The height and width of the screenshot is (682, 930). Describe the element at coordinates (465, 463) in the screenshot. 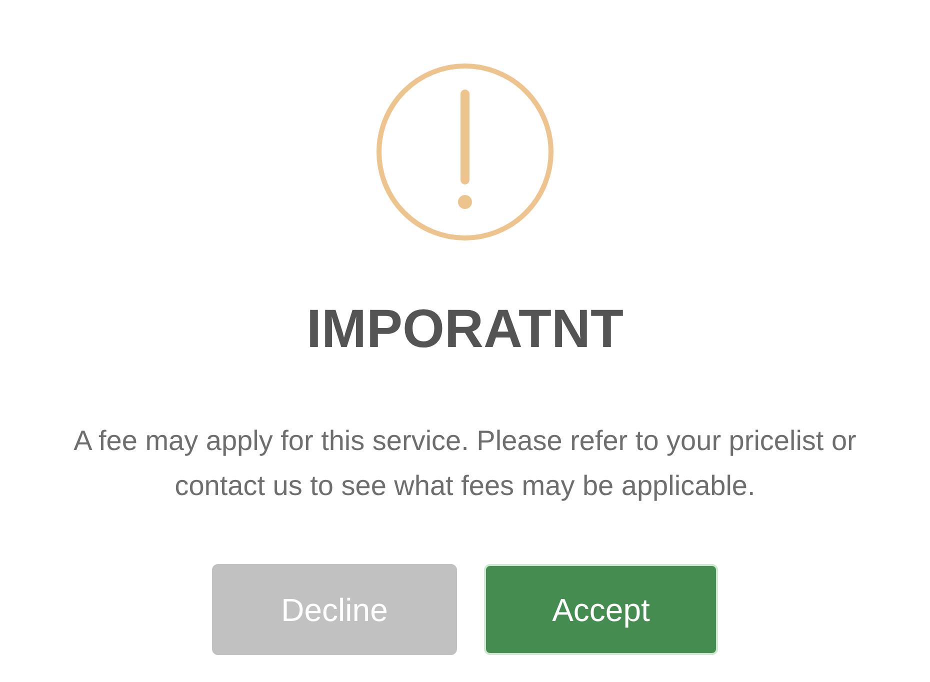

I see `dialog-message: A fee may apply for this service. Please refer to your pricelist or contact us to see what fees may be applicable.` at that location.